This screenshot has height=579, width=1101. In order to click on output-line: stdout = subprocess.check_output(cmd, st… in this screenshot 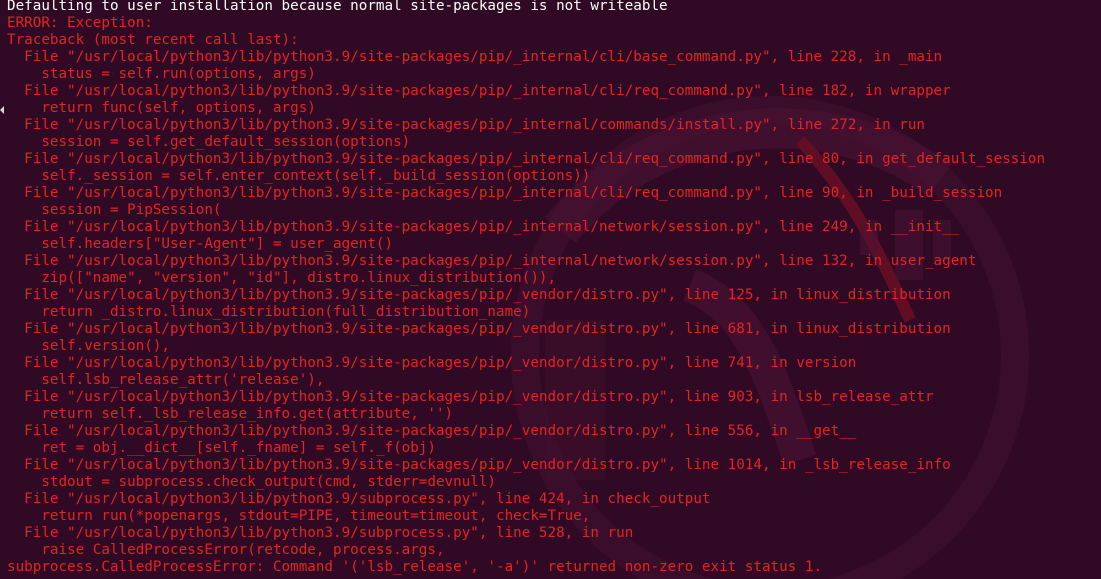, I will do `click(252, 482)`.